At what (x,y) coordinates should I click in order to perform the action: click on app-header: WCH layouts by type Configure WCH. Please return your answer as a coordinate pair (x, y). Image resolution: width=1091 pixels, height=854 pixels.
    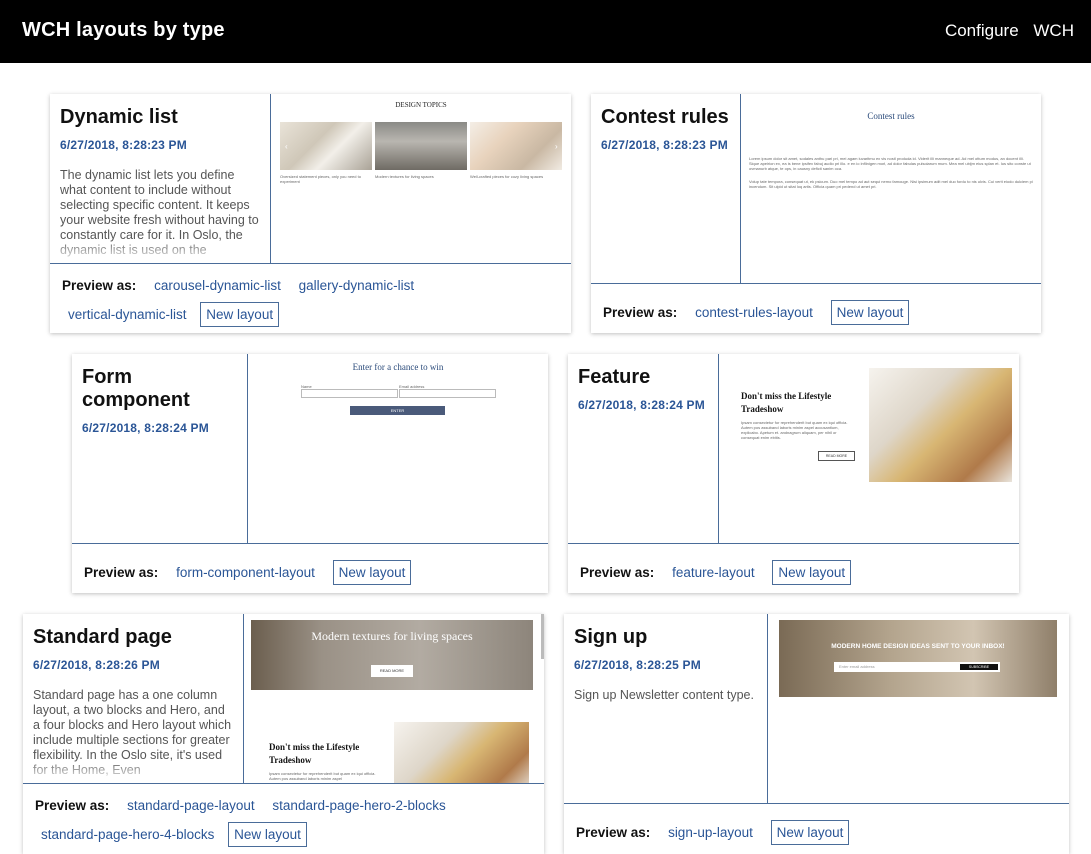
    Looking at the image, I should click on (545, 31).